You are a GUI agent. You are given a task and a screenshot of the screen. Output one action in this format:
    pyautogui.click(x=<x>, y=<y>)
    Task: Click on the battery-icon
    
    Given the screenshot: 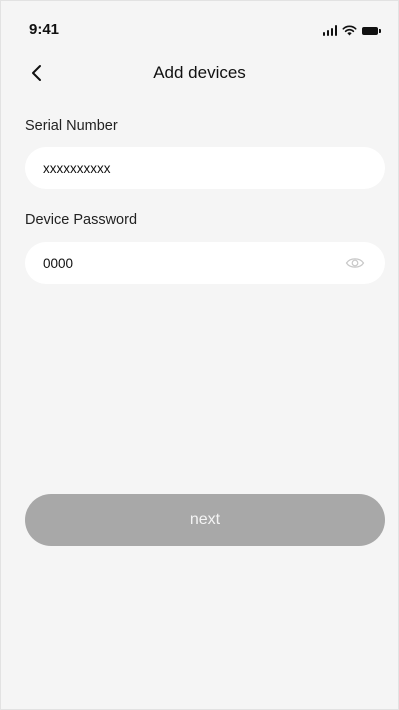 What is the action you would take?
    pyautogui.click(x=371, y=31)
    